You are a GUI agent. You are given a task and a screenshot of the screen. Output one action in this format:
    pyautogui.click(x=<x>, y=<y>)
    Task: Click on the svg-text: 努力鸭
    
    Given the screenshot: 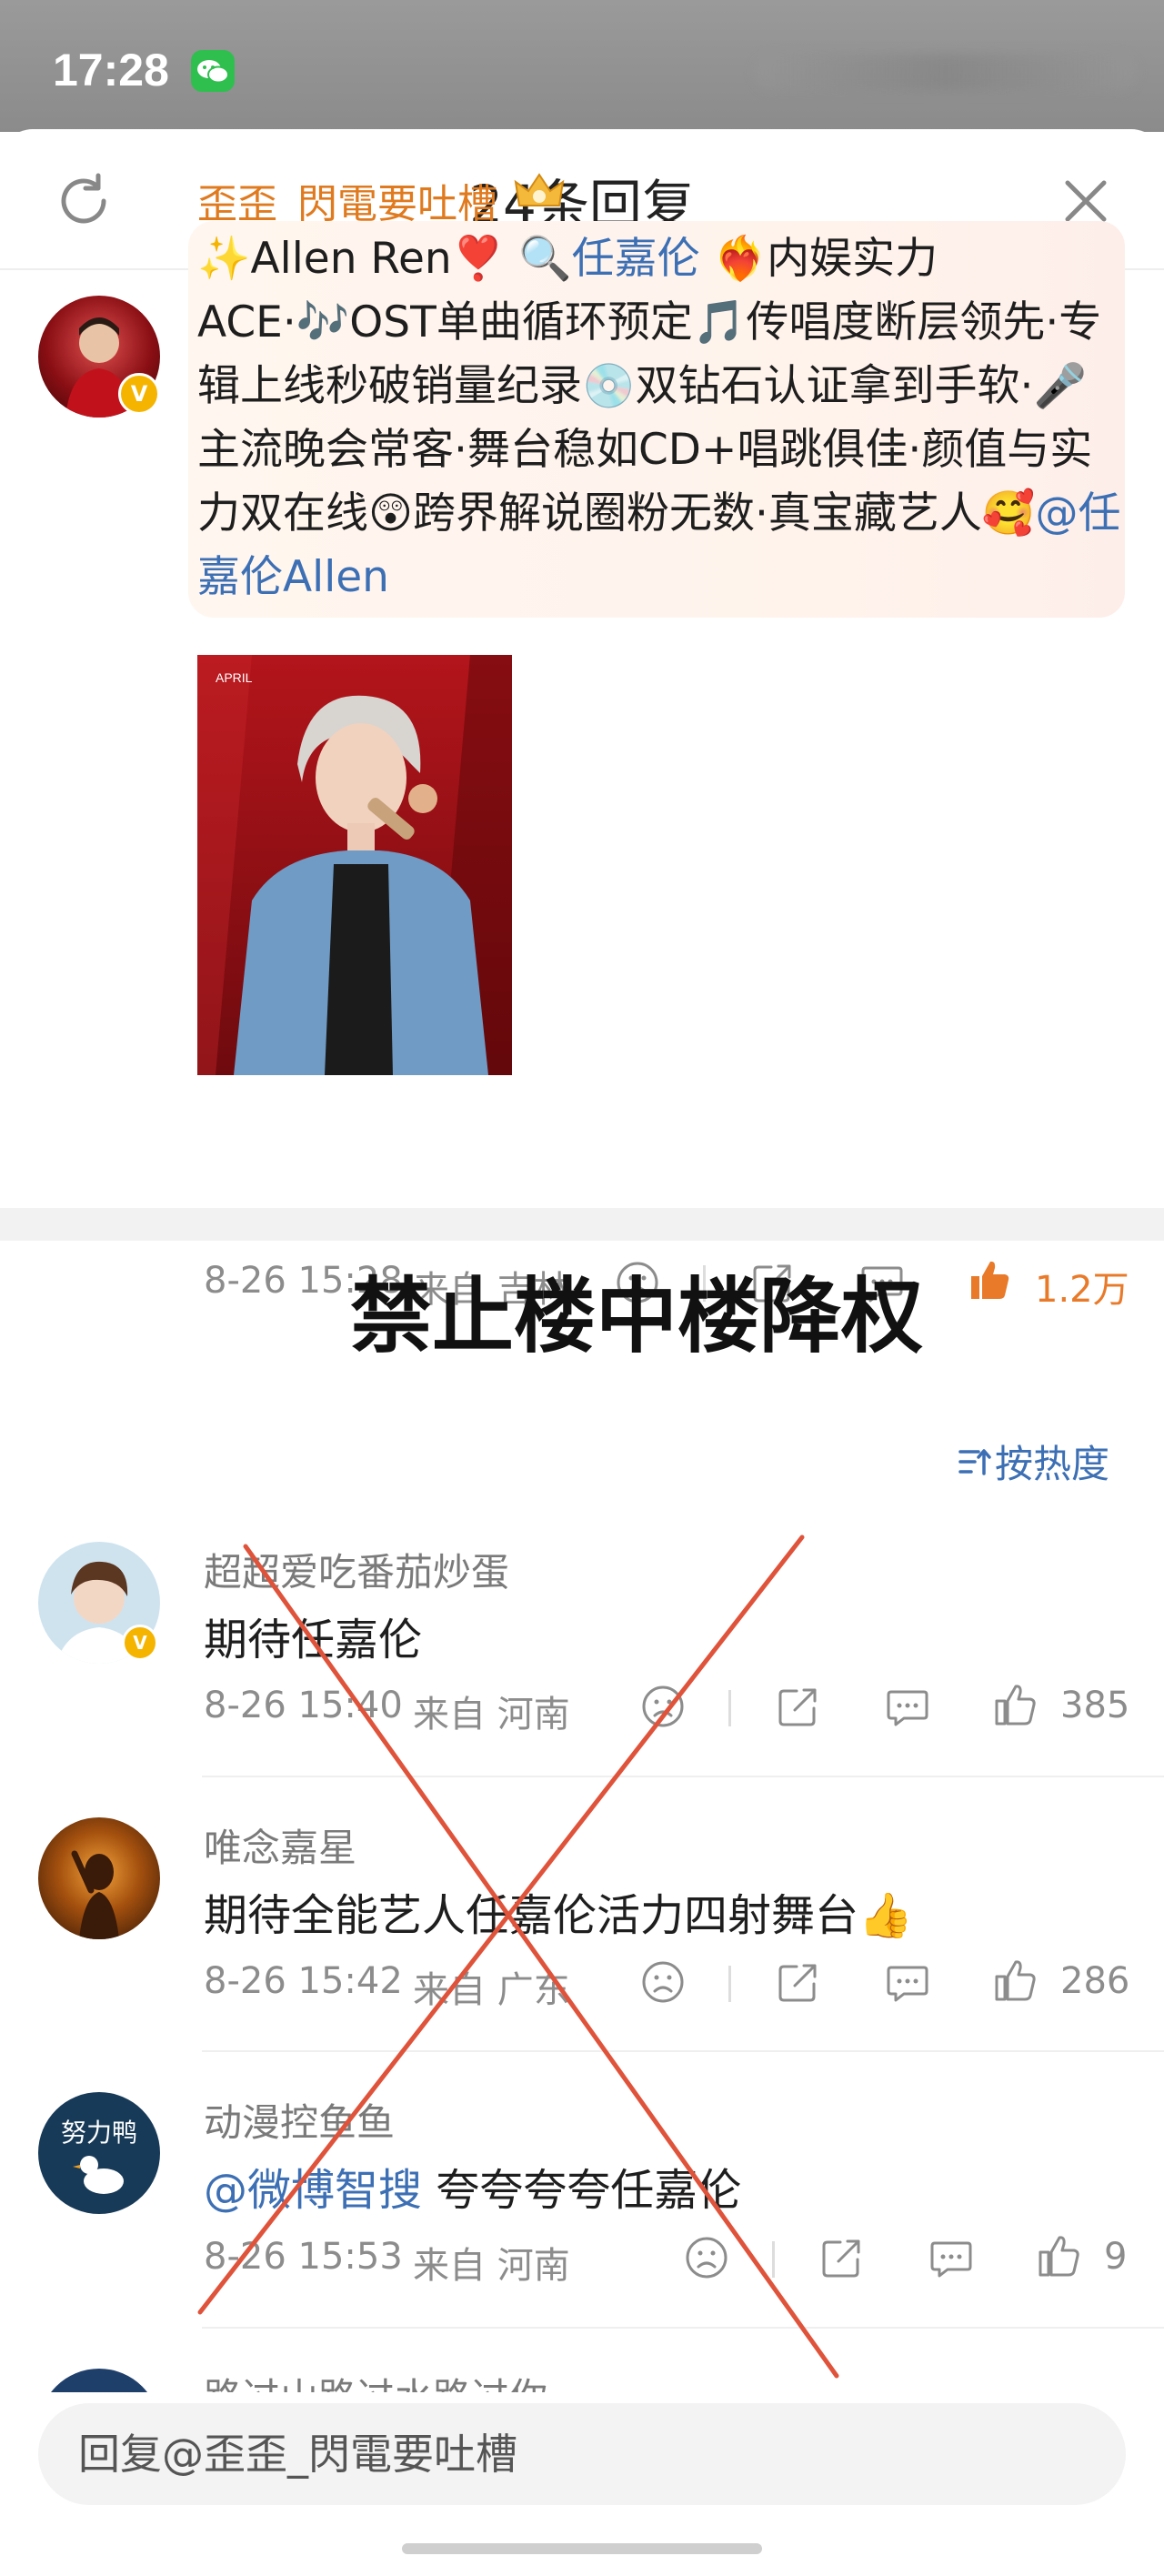 What is the action you would take?
    pyautogui.click(x=99, y=2133)
    